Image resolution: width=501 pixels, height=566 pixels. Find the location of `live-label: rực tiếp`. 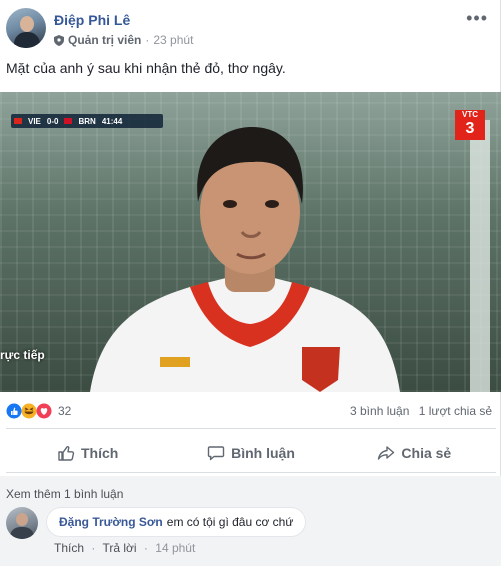

live-label: rực tiếp is located at coordinates (22, 355).